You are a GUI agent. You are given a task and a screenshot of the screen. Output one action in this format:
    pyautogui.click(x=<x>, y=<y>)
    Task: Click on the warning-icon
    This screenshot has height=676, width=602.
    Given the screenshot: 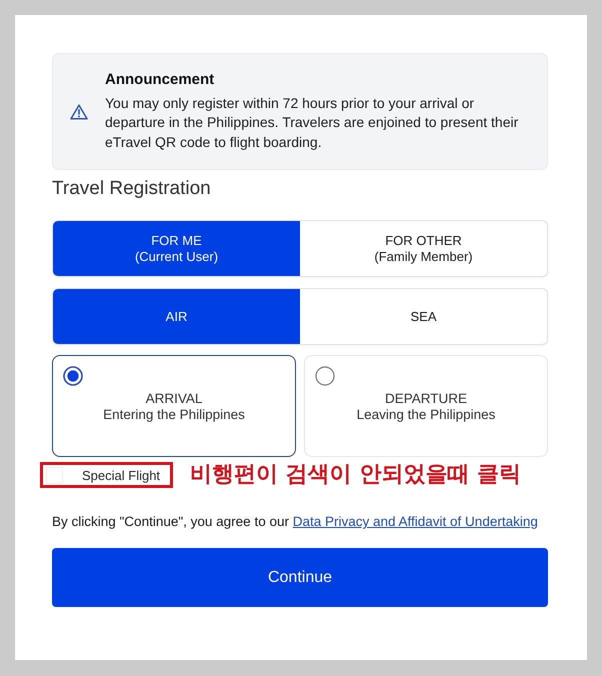 What is the action you would take?
    pyautogui.click(x=79, y=112)
    